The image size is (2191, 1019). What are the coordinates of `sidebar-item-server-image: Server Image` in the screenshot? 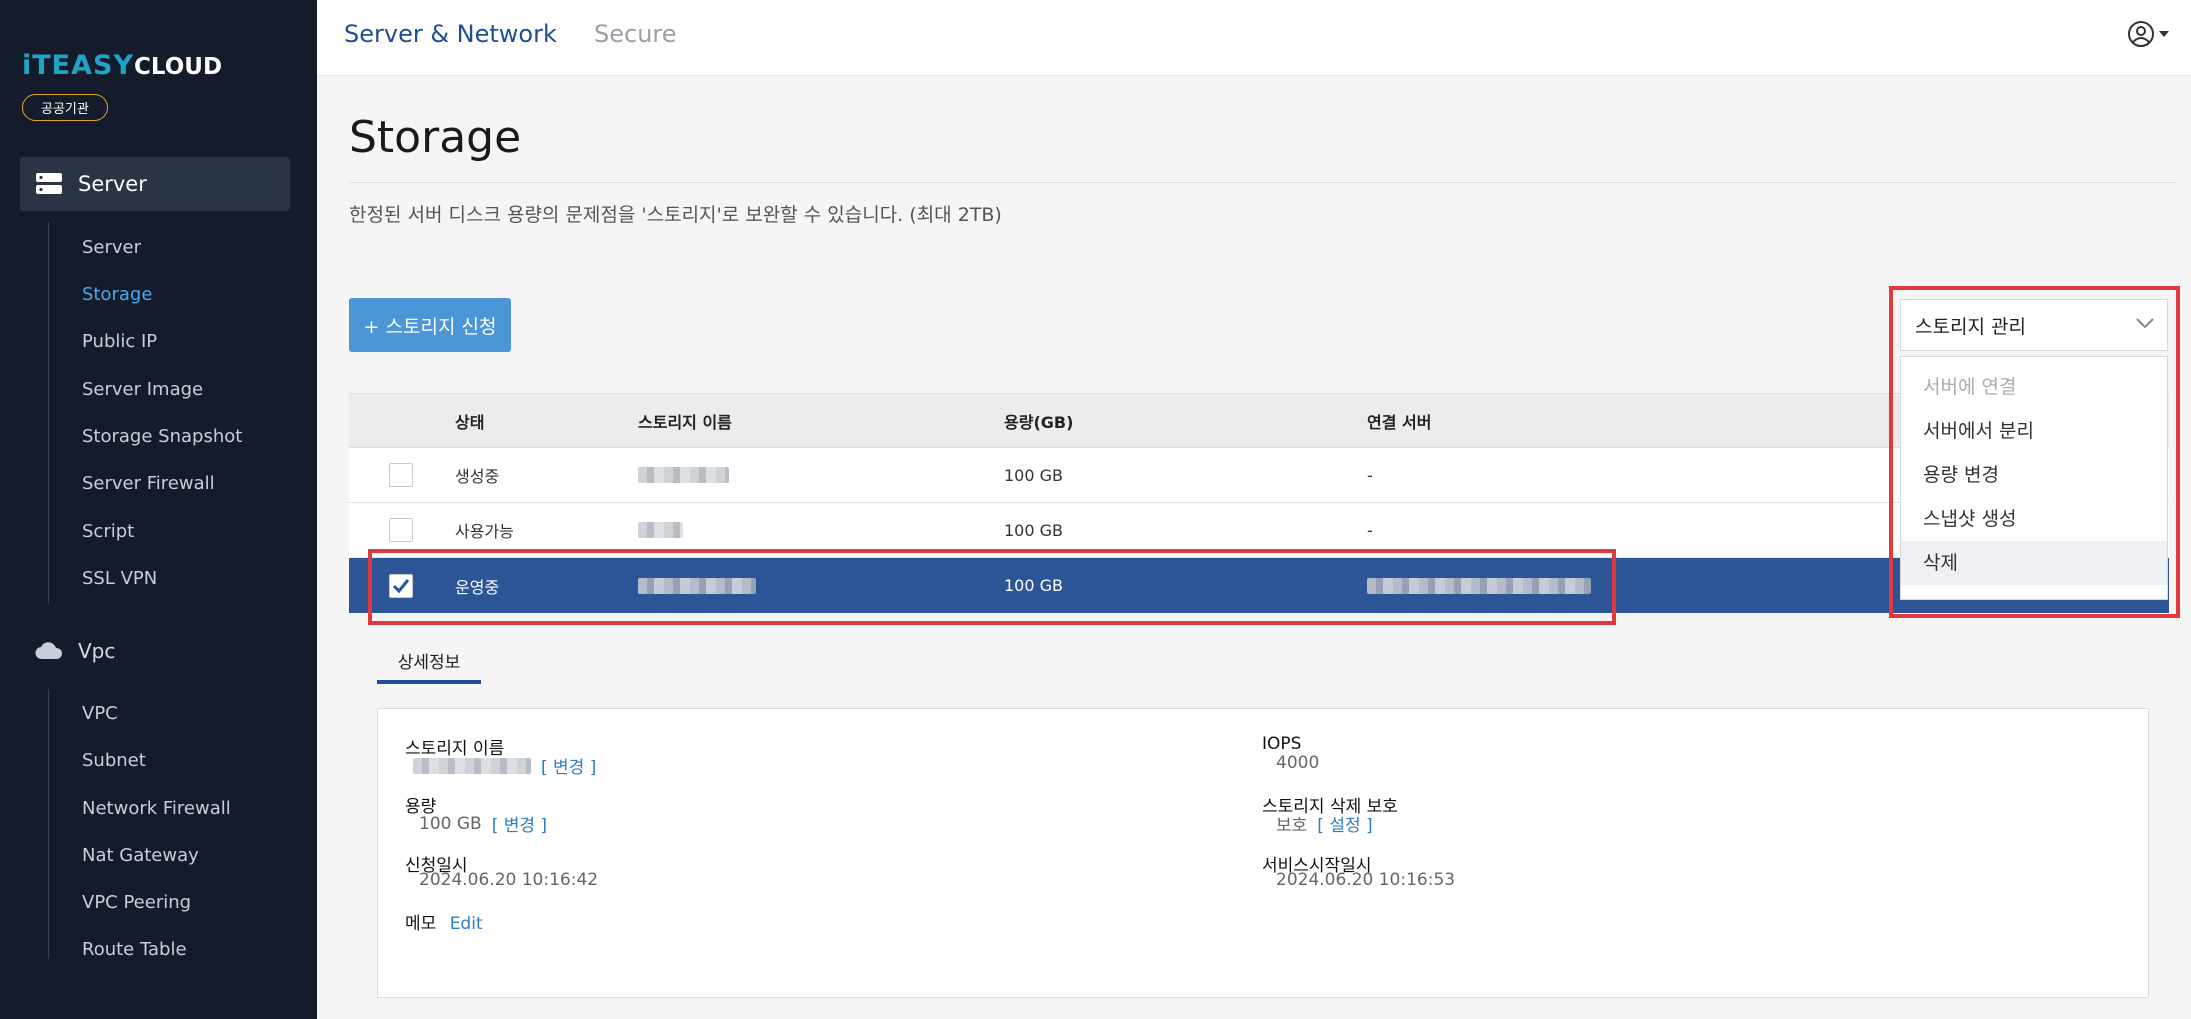 It's located at (142, 389).